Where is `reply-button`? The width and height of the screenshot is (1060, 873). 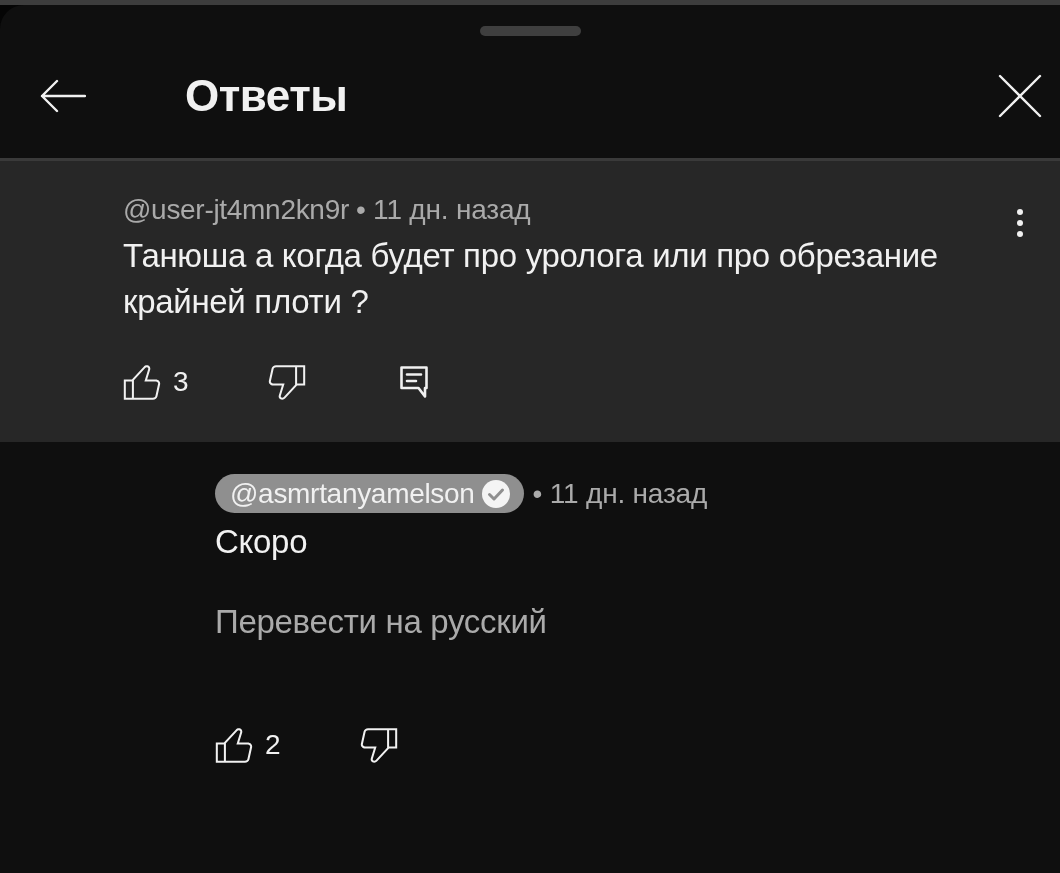
reply-button is located at coordinates (414, 382).